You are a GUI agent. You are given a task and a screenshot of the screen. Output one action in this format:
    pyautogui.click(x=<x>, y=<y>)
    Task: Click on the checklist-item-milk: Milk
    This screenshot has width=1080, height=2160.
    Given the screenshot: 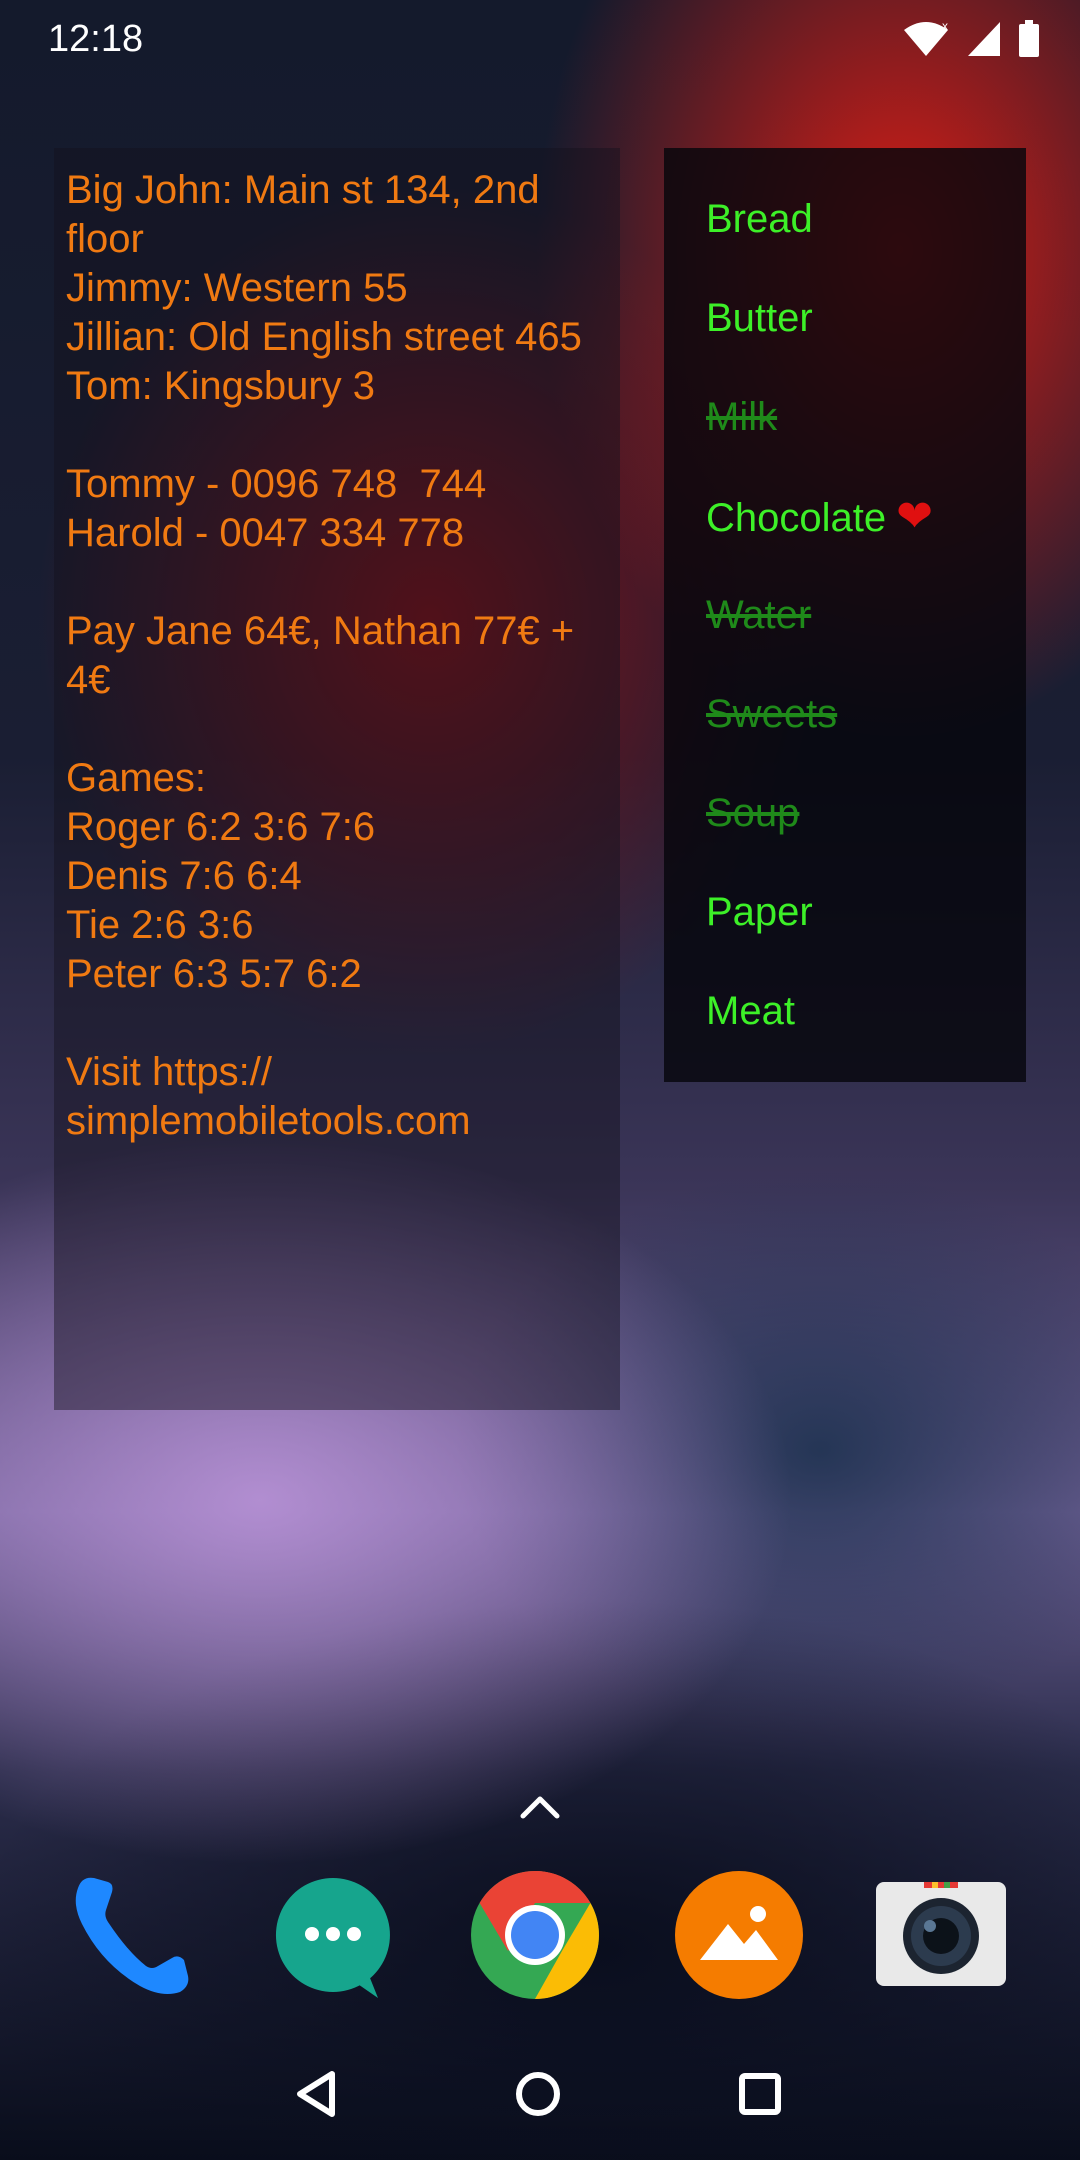 What is the action you would take?
    pyautogui.click(x=866, y=417)
    